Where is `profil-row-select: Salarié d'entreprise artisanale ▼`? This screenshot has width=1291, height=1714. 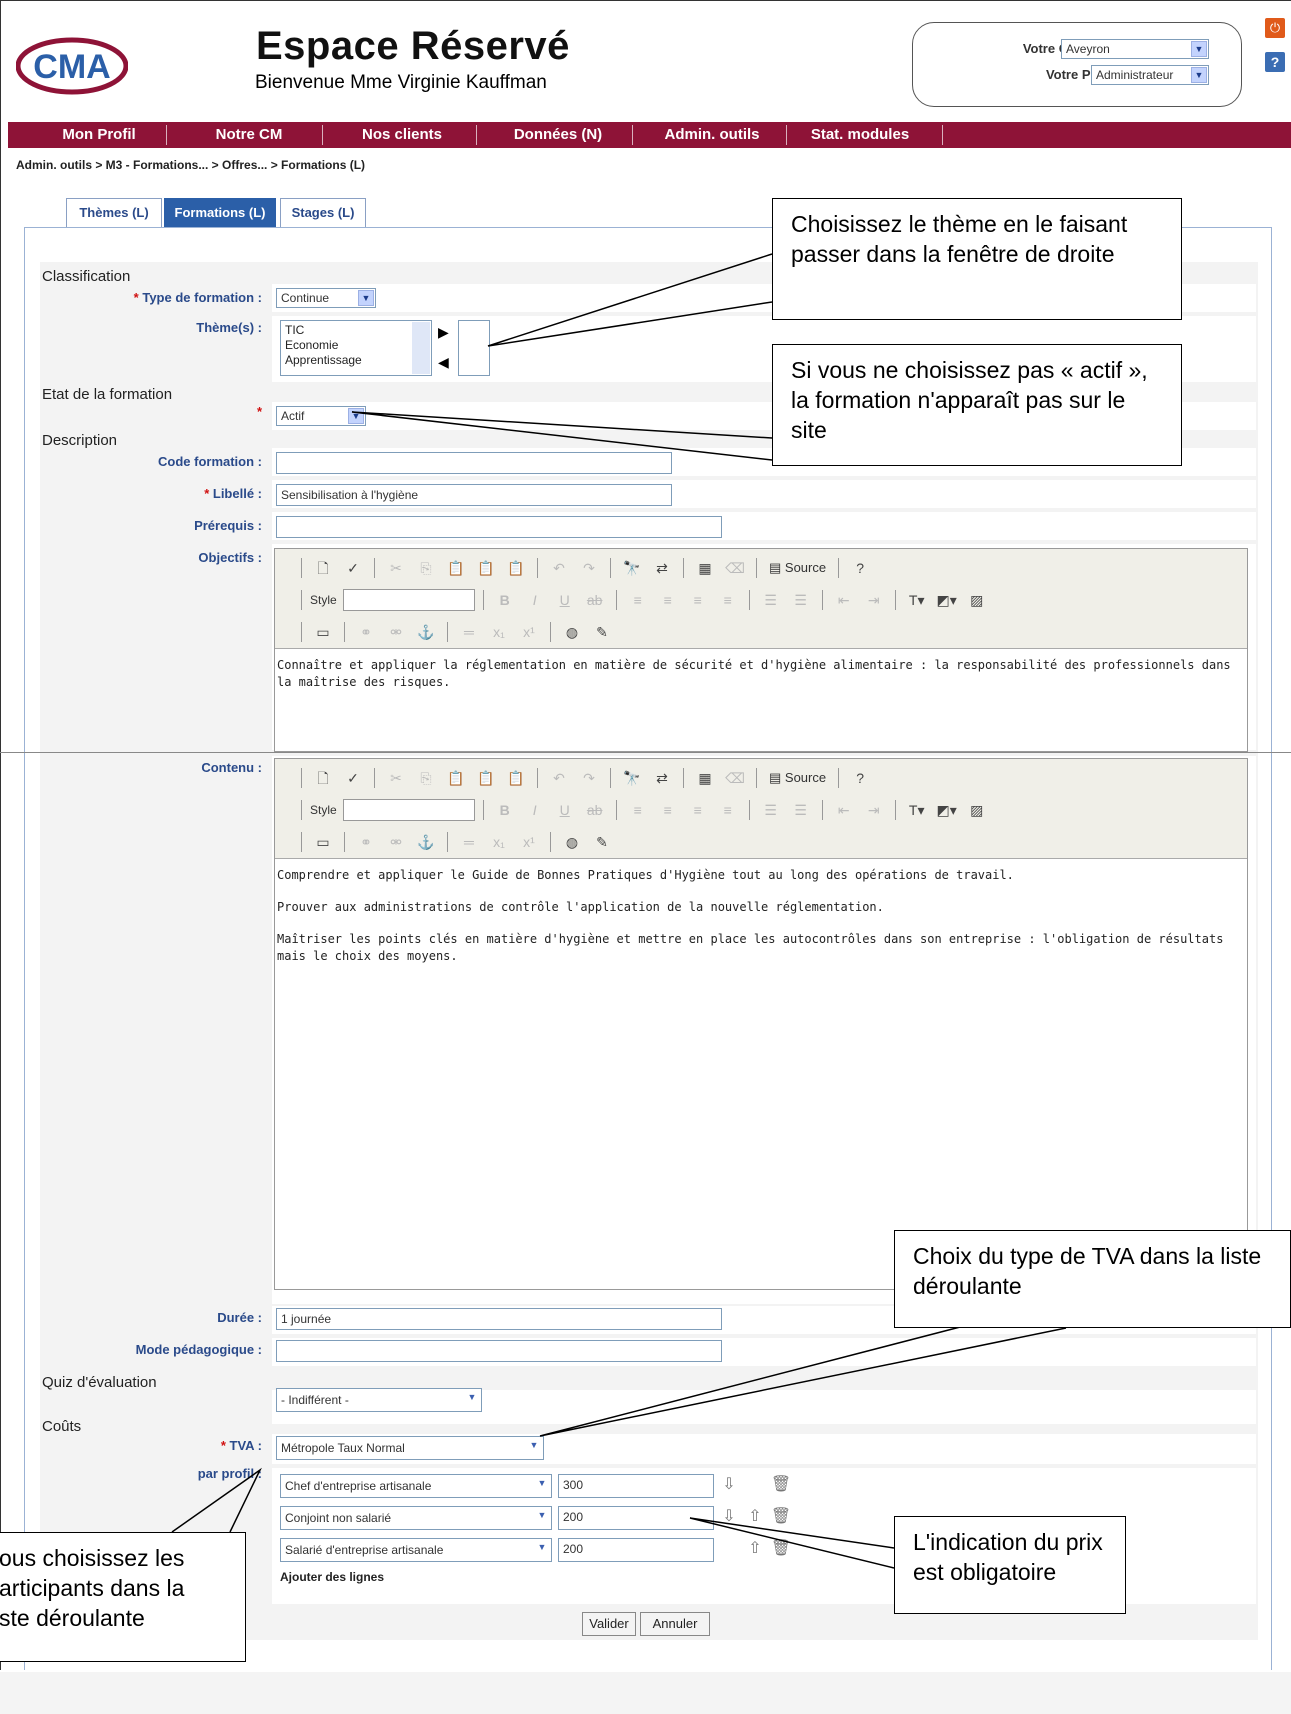
profil-row-select: Salarié d'entreprise artisanale ▼ is located at coordinates (416, 1550).